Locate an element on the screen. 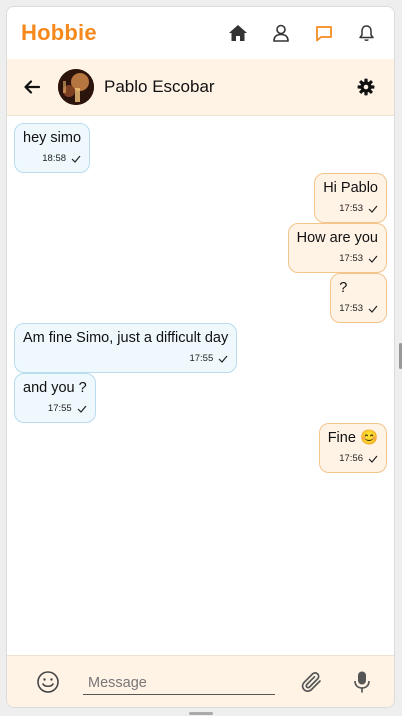  chat-icon is located at coordinates (323, 33).